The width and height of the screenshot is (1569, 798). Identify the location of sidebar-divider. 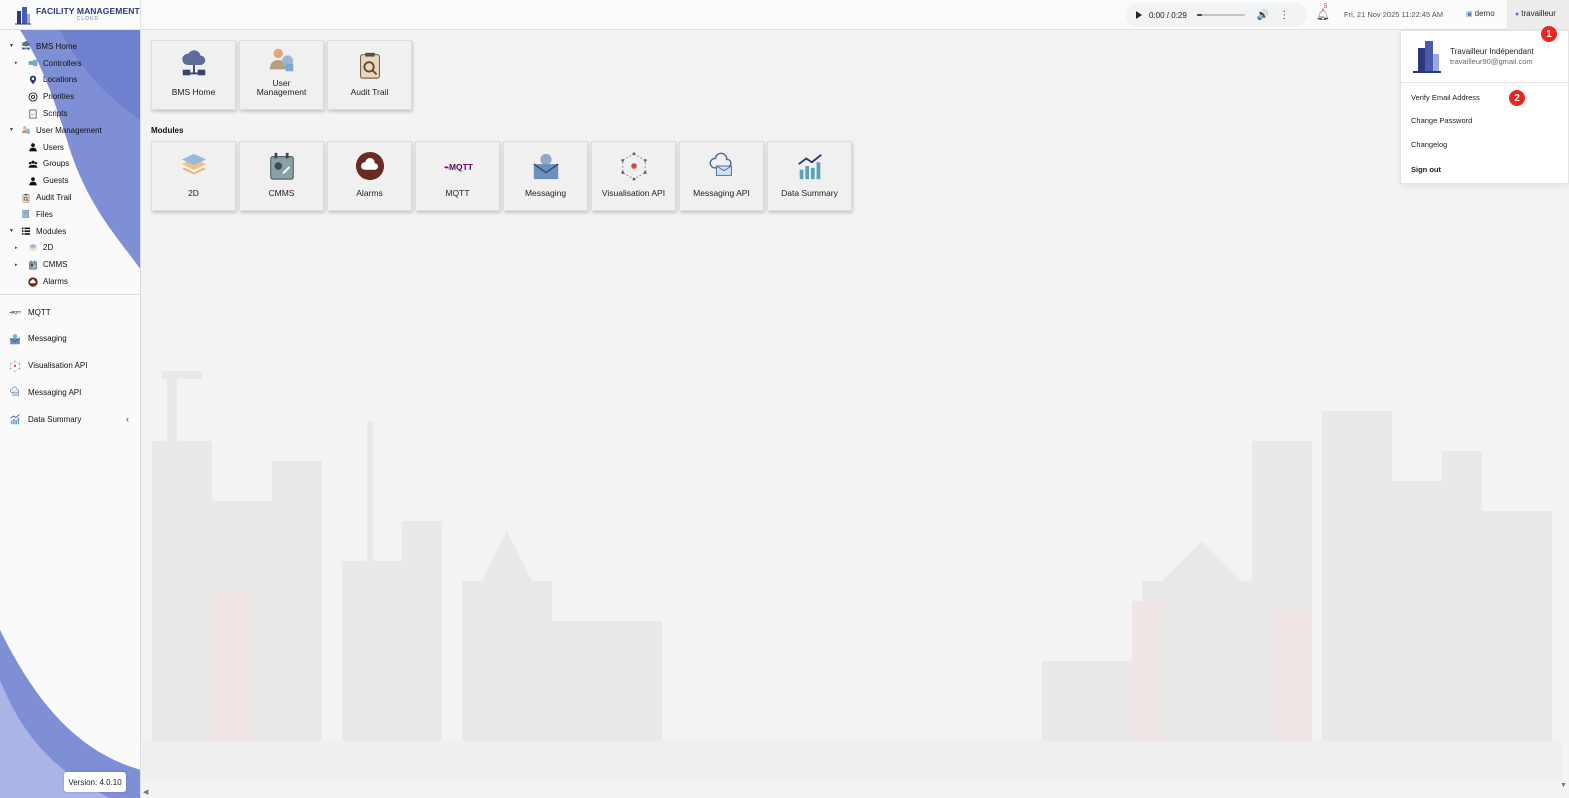
(70, 294).